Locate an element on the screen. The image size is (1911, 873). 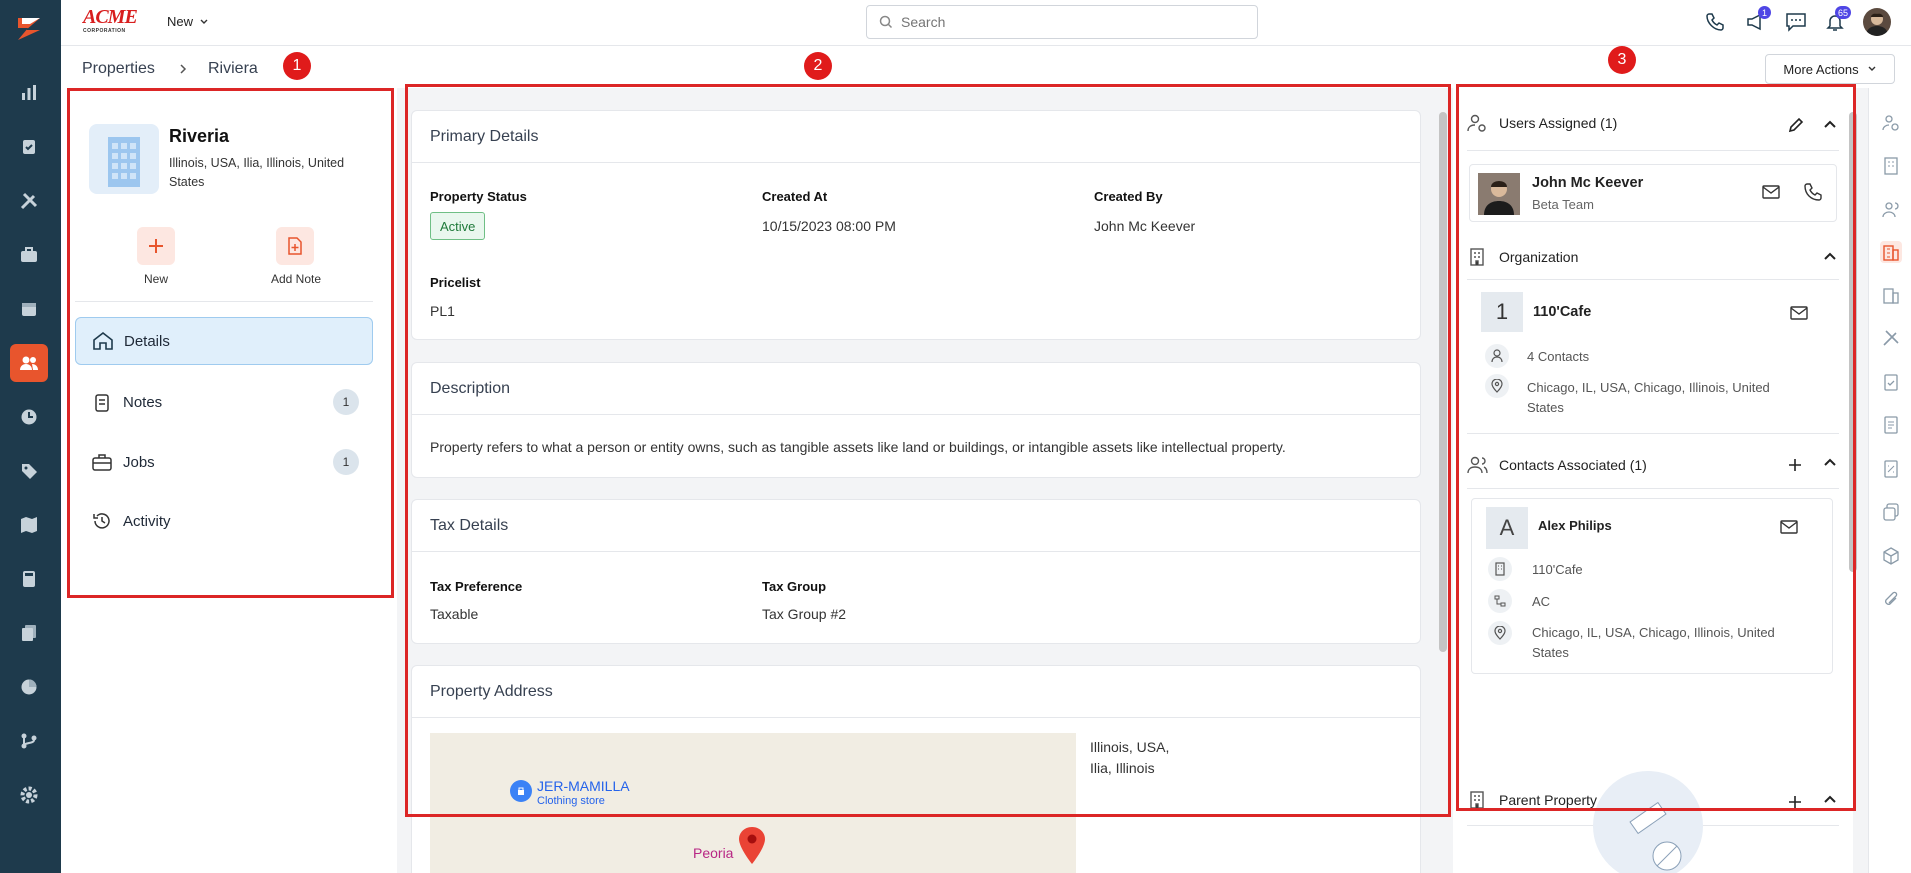
new-button-label: New is located at coordinates (155, 279).